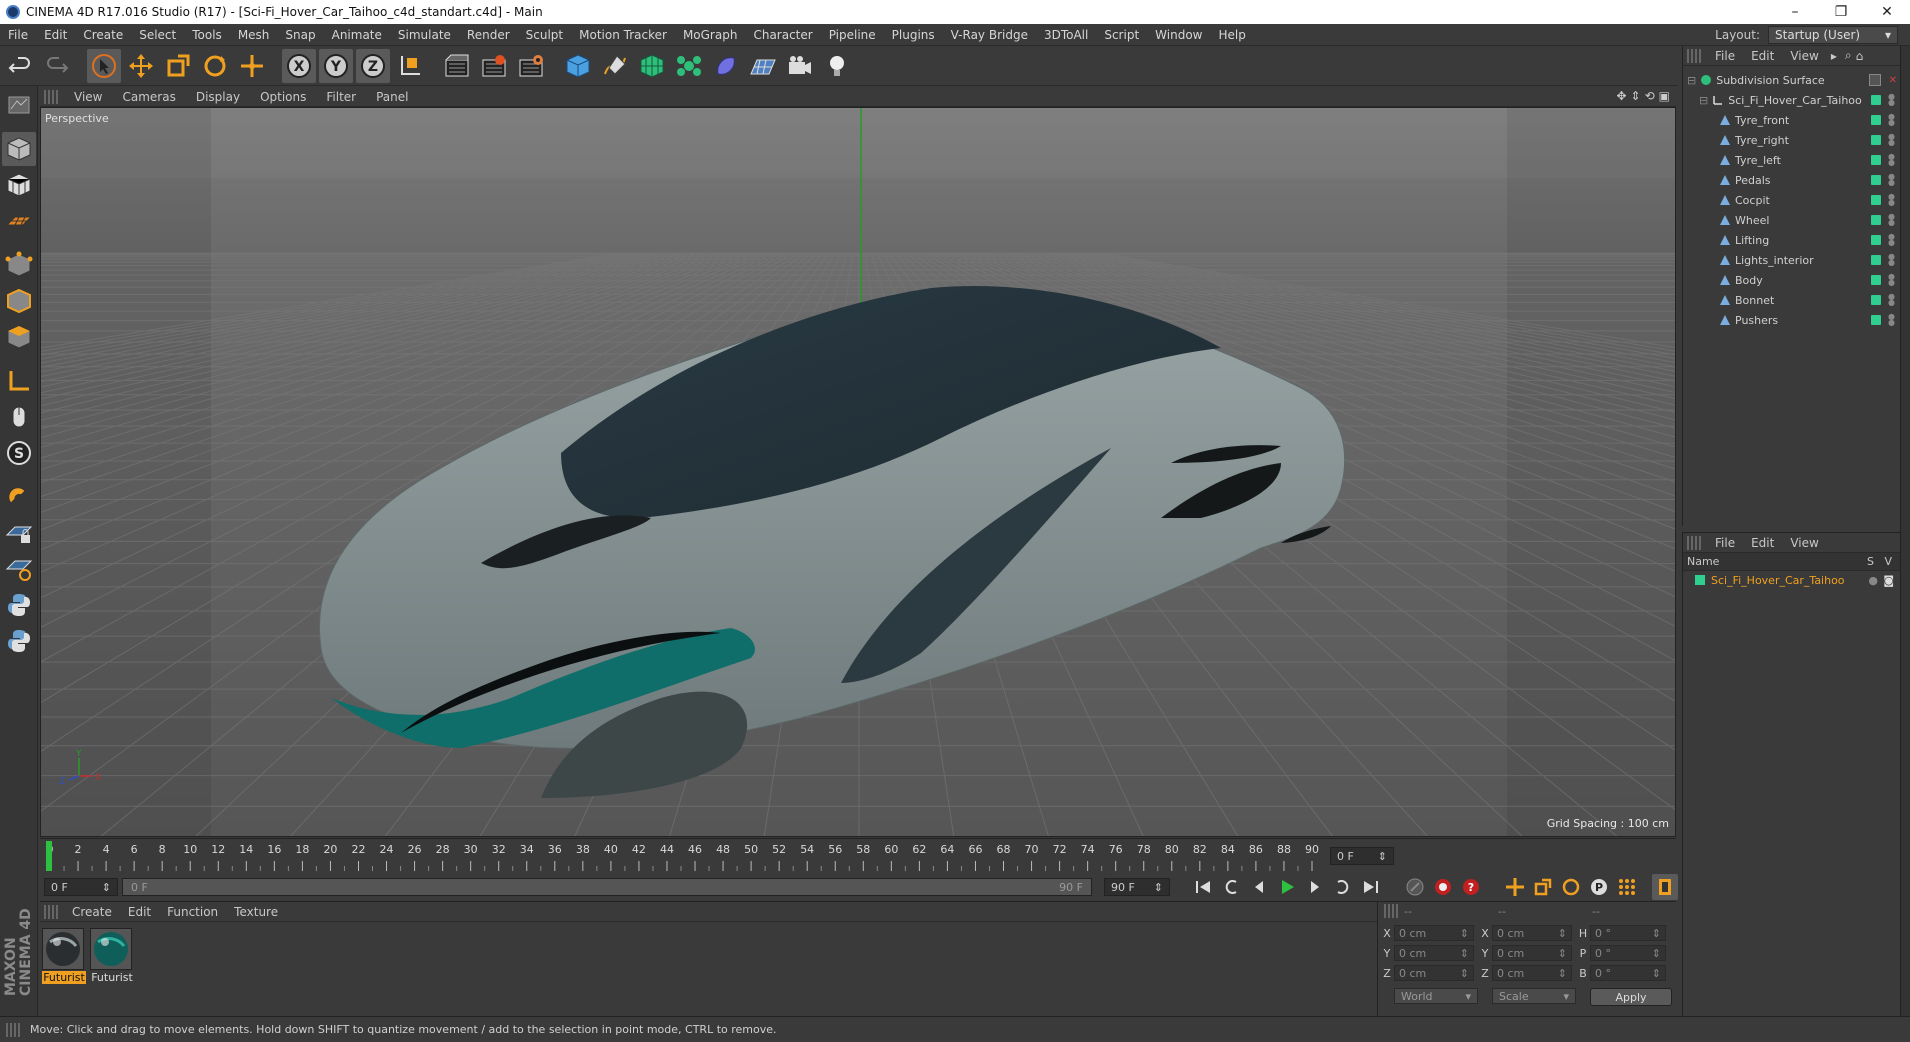 This screenshot has width=1910, height=1042. What do you see at coordinates (19, 149) in the screenshot?
I see `model-mode-button` at bounding box center [19, 149].